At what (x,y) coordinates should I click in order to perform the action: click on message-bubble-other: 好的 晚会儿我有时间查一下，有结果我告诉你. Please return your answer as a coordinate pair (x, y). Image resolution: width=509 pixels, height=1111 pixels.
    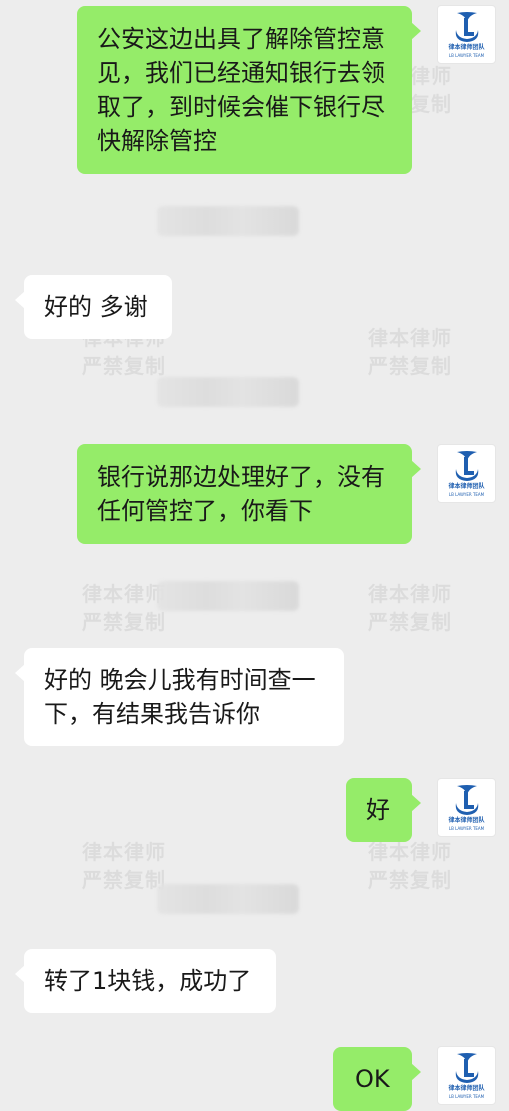
    Looking at the image, I should click on (179, 697).